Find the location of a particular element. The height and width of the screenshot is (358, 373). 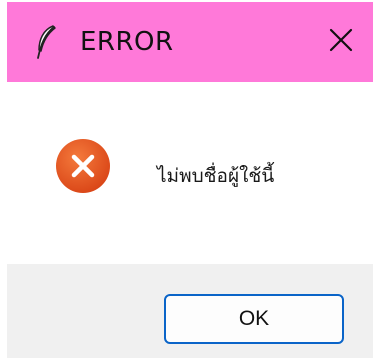

error-x-icon is located at coordinates (83, 166).